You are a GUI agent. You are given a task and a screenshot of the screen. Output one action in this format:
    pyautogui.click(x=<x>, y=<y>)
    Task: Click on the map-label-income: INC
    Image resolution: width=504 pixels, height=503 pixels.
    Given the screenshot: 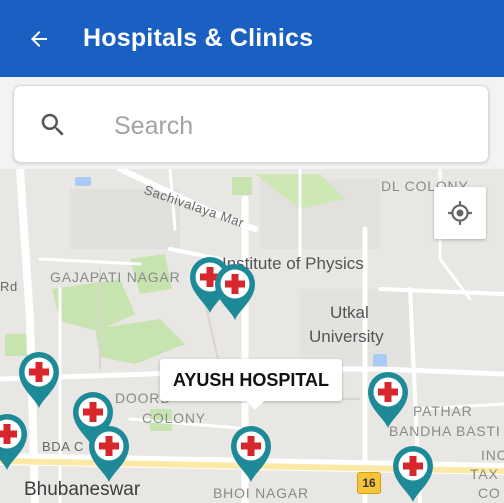 What is the action you would take?
    pyautogui.click(x=492, y=455)
    